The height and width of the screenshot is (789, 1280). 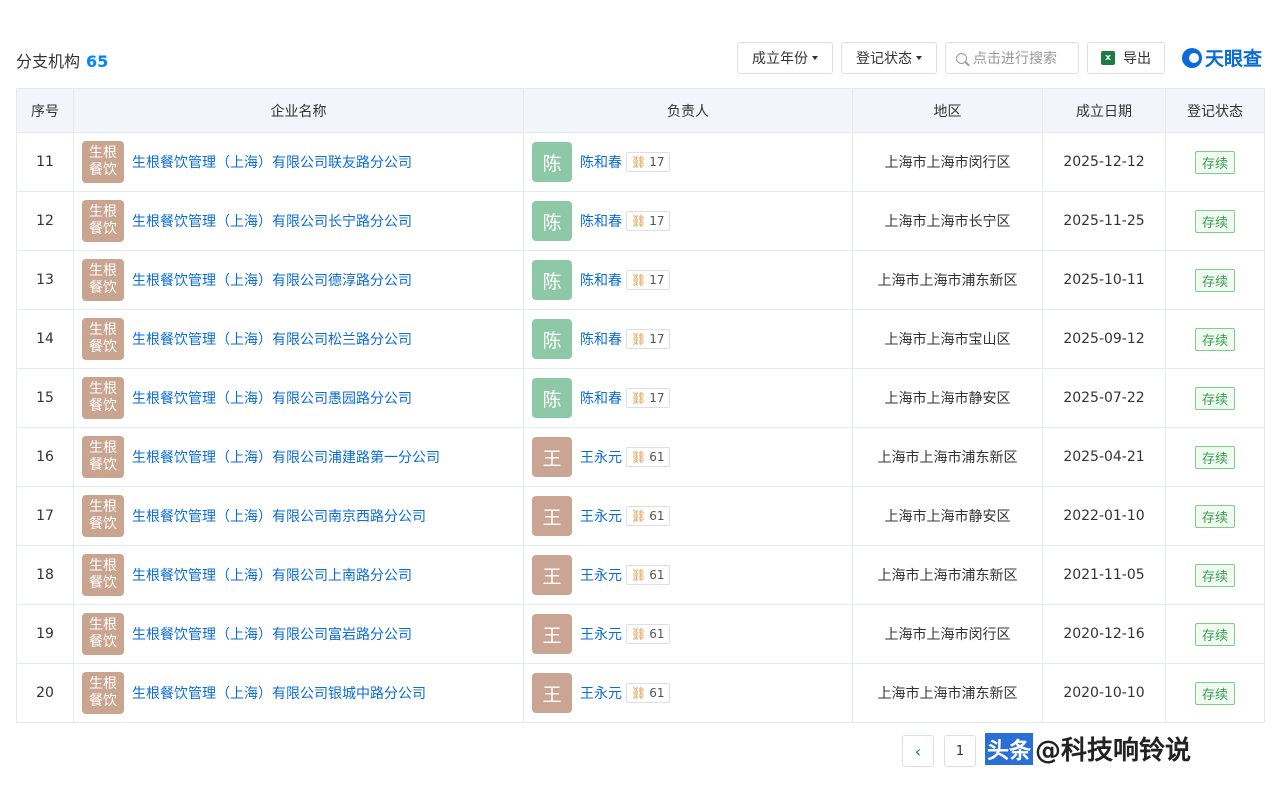 I want to click on col-header-status: 登记状态, so click(x=1215, y=110).